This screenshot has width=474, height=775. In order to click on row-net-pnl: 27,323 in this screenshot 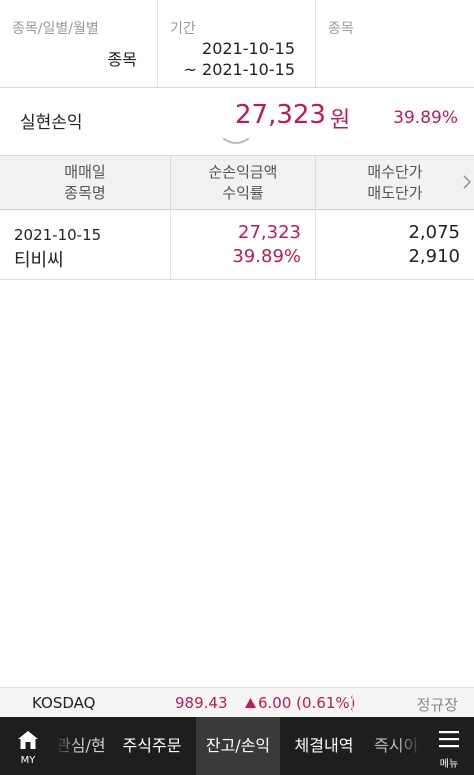, I will do `click(269, 232)`.